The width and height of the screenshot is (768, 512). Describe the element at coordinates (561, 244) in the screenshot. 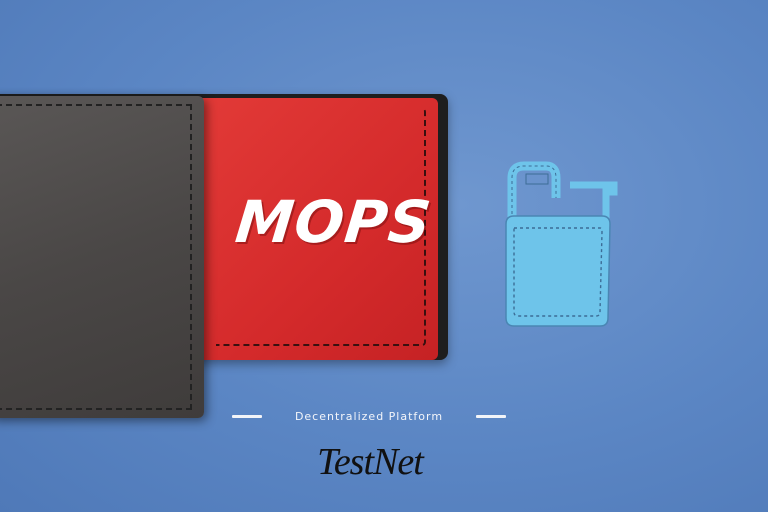

I see `padlock-graphic` at that location.